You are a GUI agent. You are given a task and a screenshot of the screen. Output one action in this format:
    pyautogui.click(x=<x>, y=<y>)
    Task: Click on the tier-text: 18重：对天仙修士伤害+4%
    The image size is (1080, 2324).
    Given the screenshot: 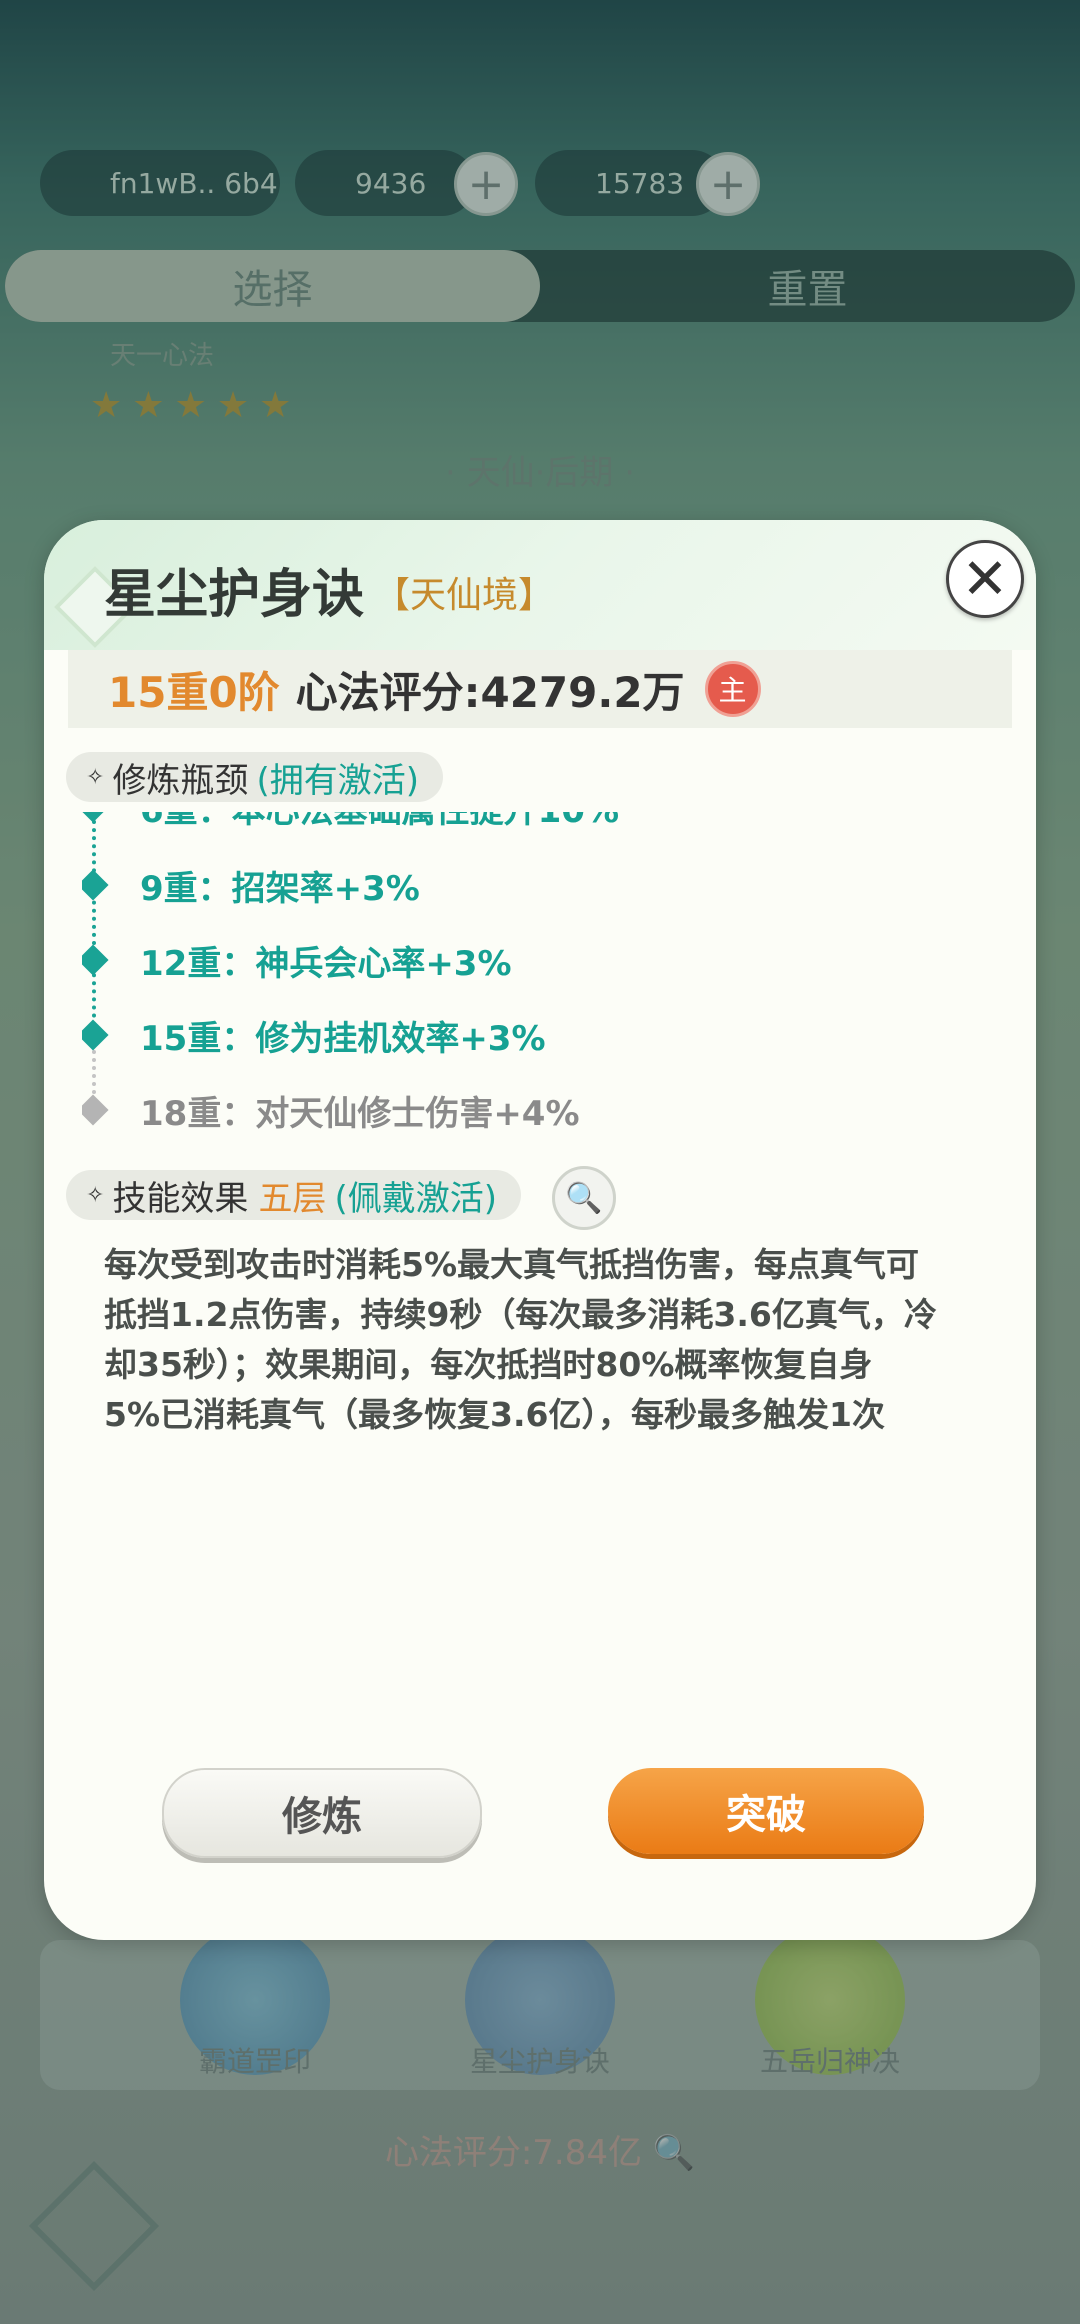 What is the action you would take?
    pyautogui.click(x=360, y=1113)
    